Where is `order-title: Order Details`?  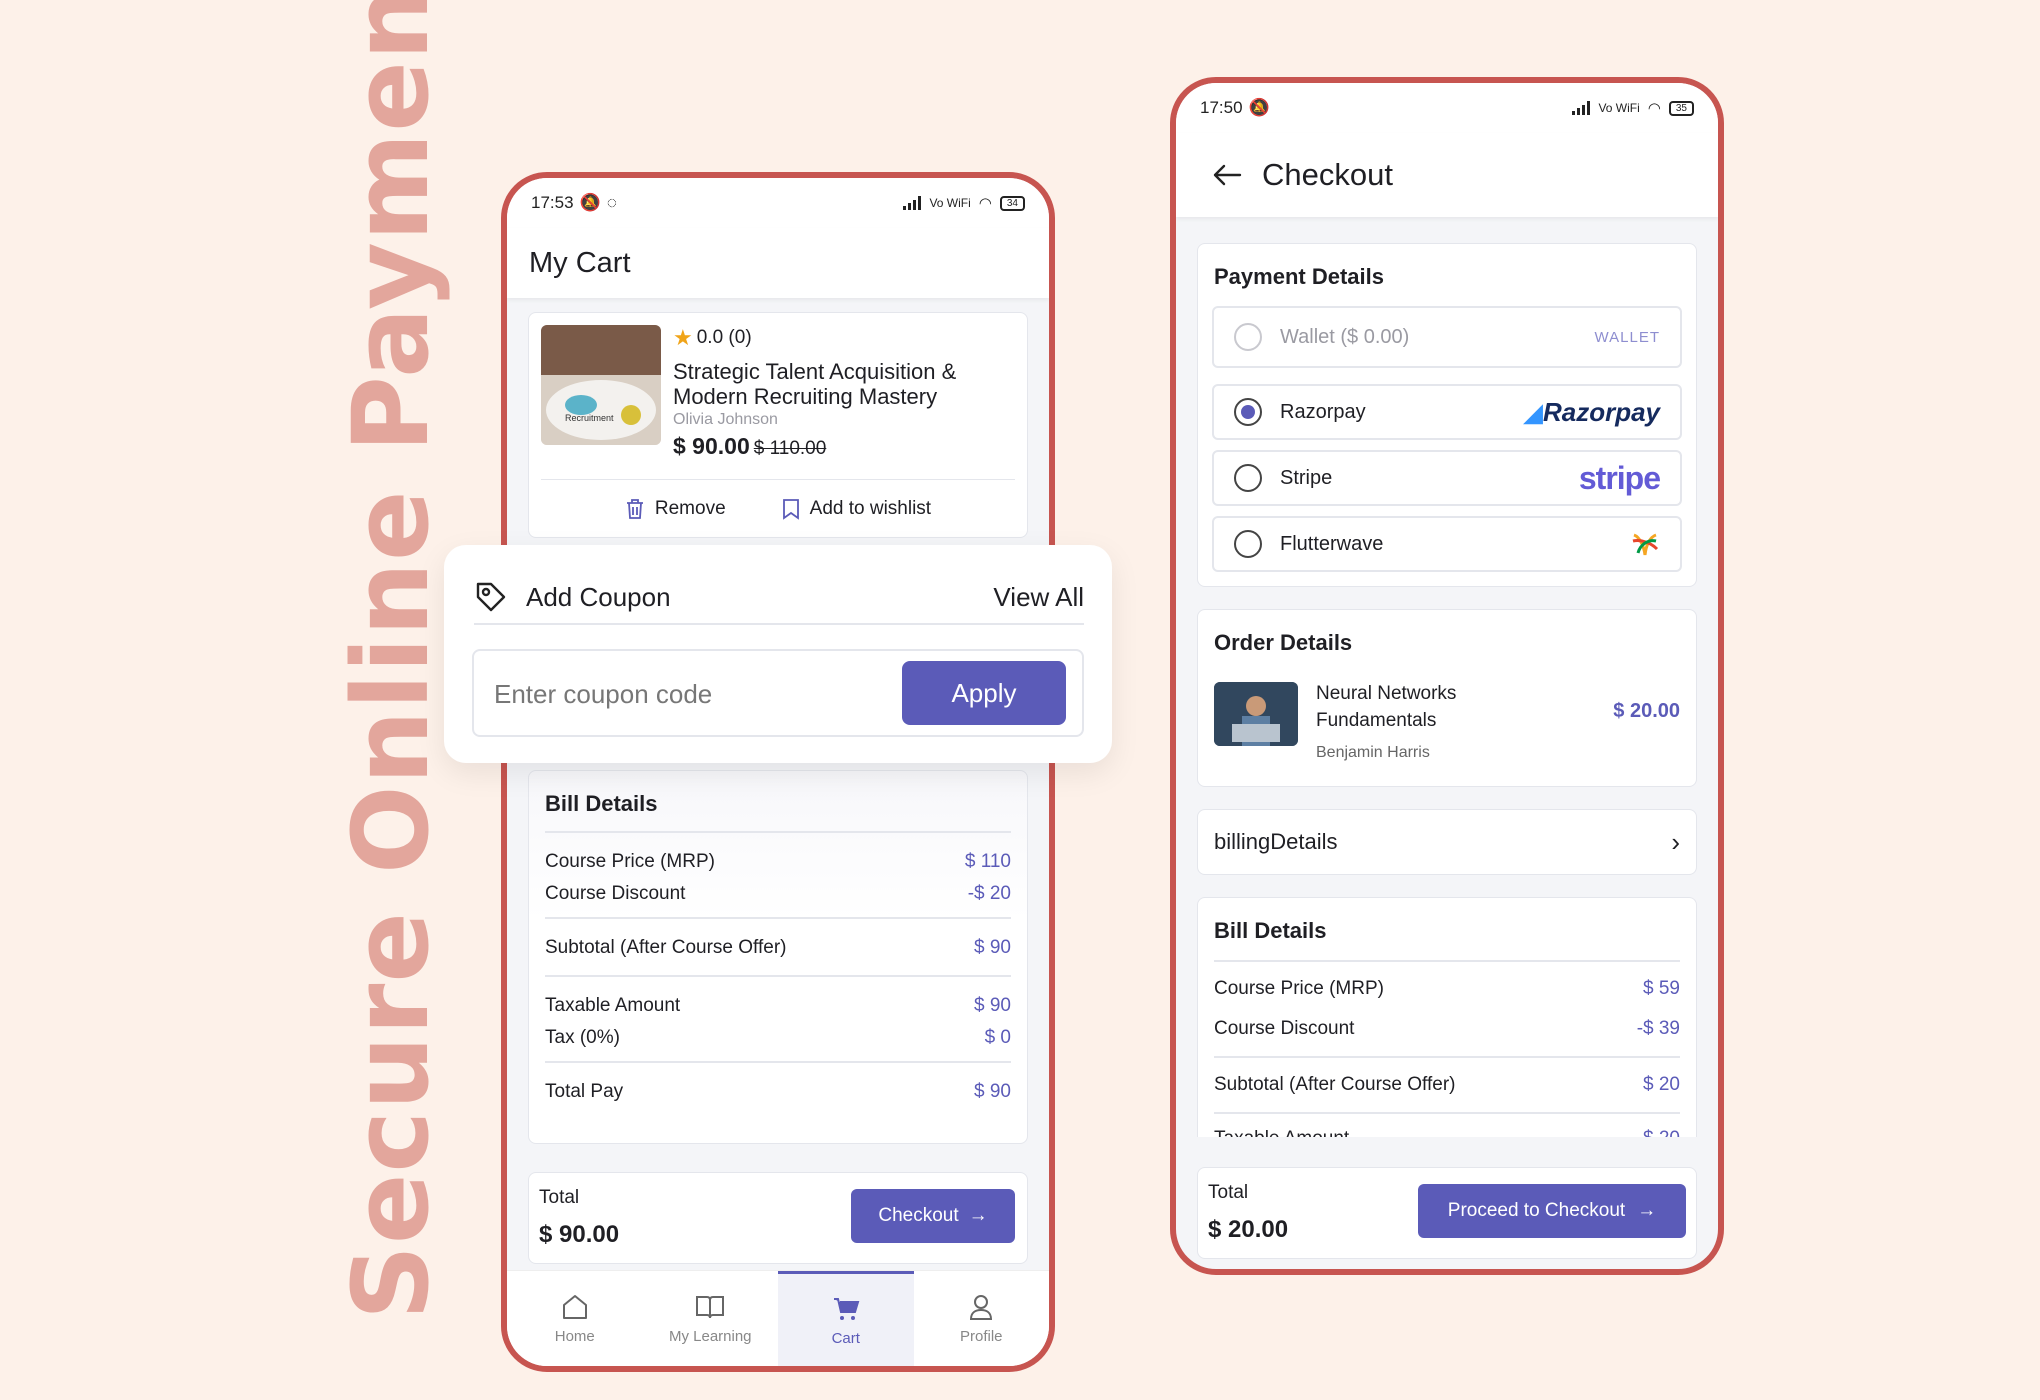 order-title: Order Details is located at coordinates (1283, 642).